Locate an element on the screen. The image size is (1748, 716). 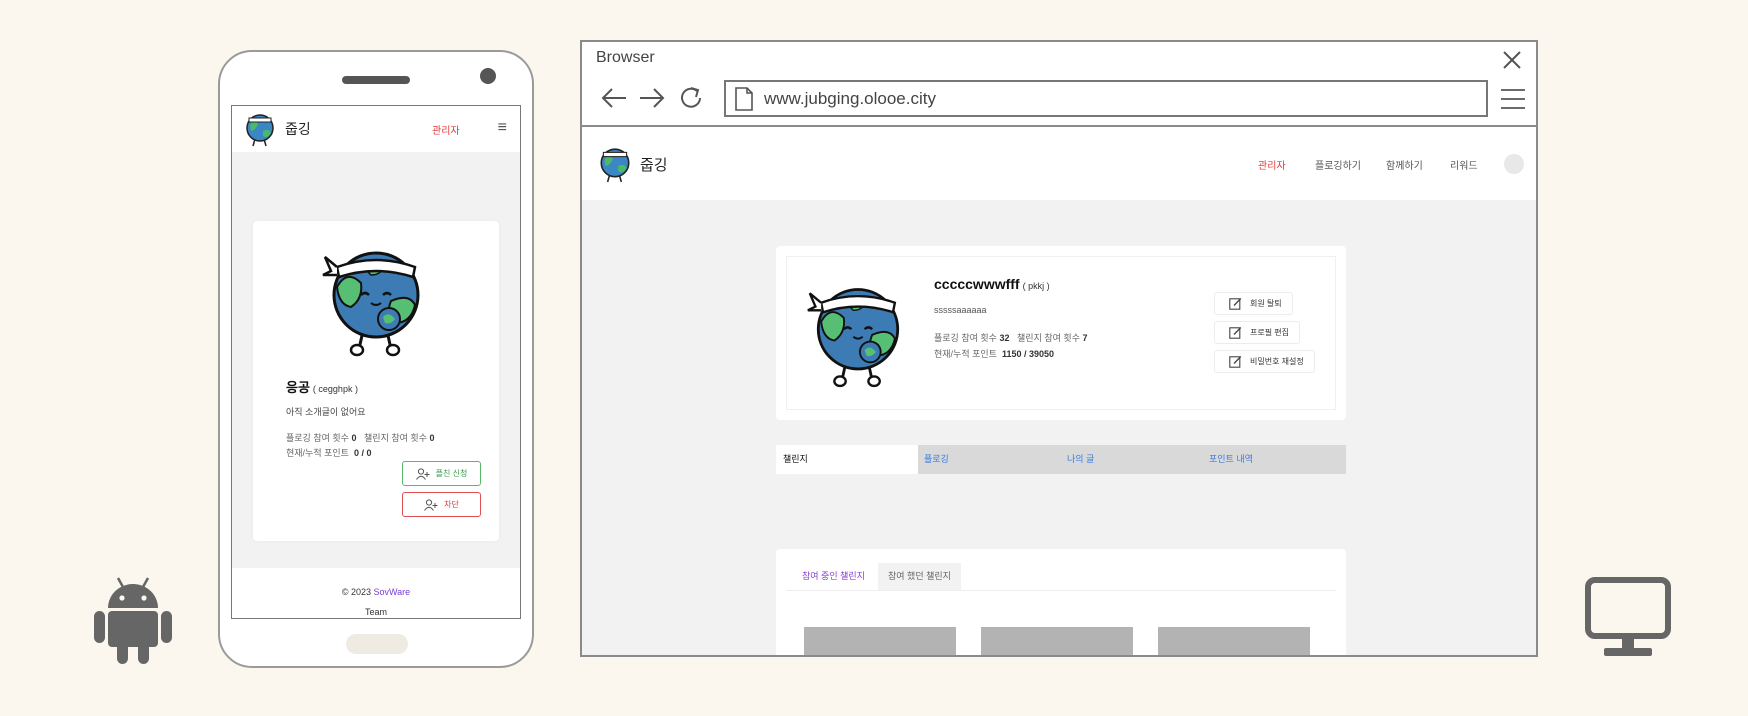
web-header: 줍깅 관리자 플로깅하기 함께하기 리워드 is located at coordinates (1059, 163).